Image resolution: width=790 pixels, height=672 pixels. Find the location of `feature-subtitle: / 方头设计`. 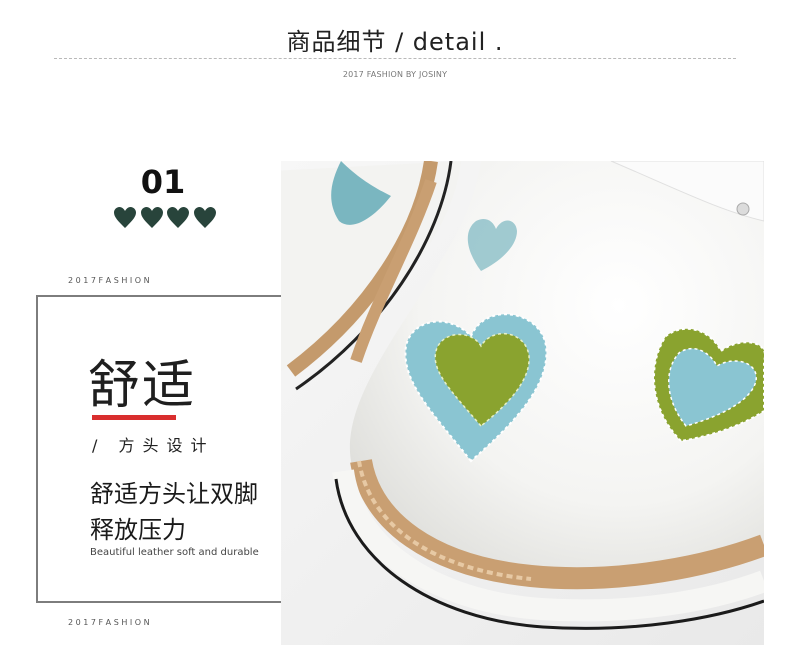

feature-subtitle: / 方头设计 is located at coordinates (153, 445).